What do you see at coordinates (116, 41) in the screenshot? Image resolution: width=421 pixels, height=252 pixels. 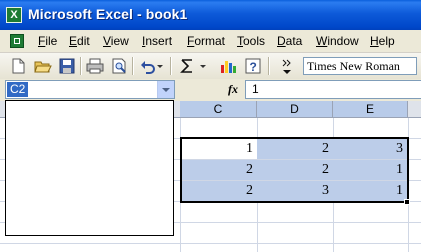 I see `menu-view: View` at bounding box center [116, 41].